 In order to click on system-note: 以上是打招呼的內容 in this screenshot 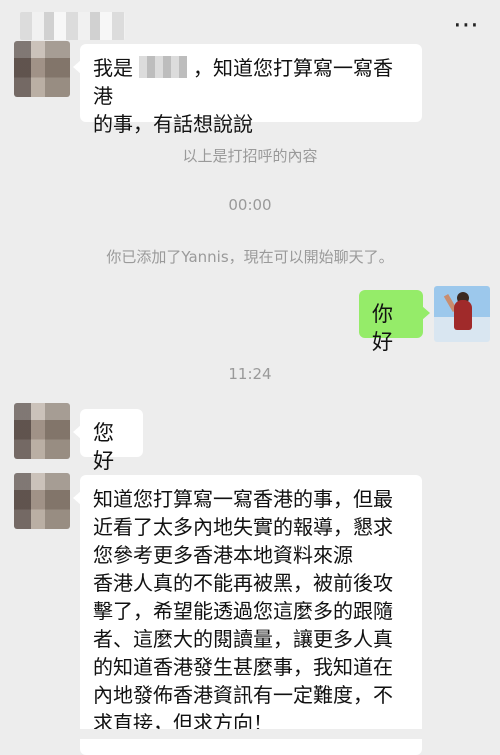, I will do `click(250, 156)`.